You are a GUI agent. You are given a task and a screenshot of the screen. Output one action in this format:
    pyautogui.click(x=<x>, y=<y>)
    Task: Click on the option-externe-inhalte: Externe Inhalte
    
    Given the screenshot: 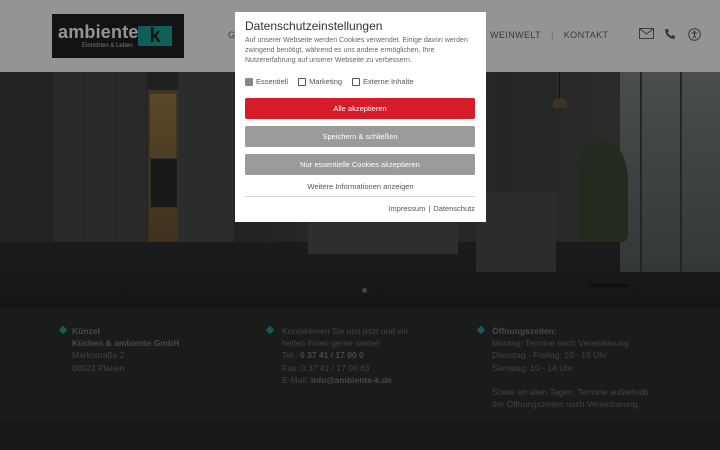 What is the action you would take?
    pyautogui.click(x=383, y=81)
    